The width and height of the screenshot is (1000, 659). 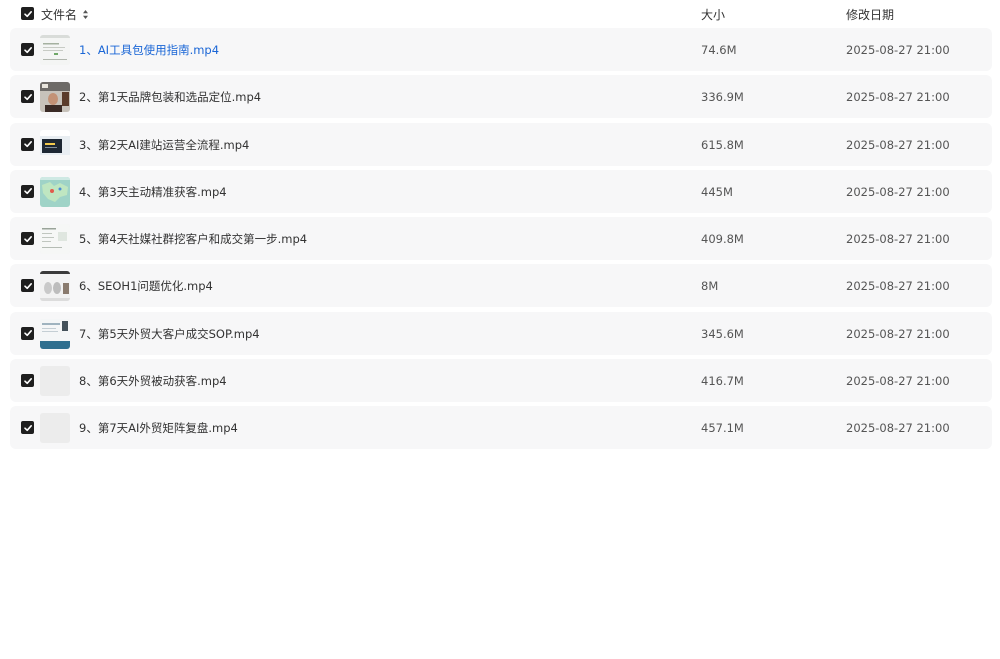 What do you see at coordinates (193, 239) in the screenshot?
I see `file-name: 5、第4天社媒社群挖客户和成交第一步.mp4` at bounding box center [193, 239].